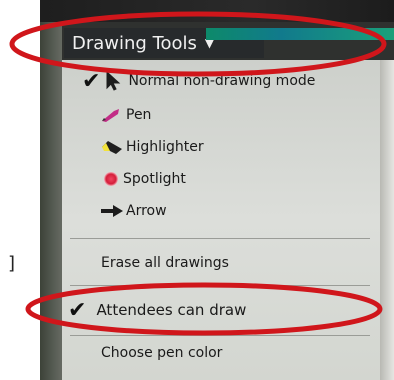  I want to click on spotlight-icon, so click(111, 179).